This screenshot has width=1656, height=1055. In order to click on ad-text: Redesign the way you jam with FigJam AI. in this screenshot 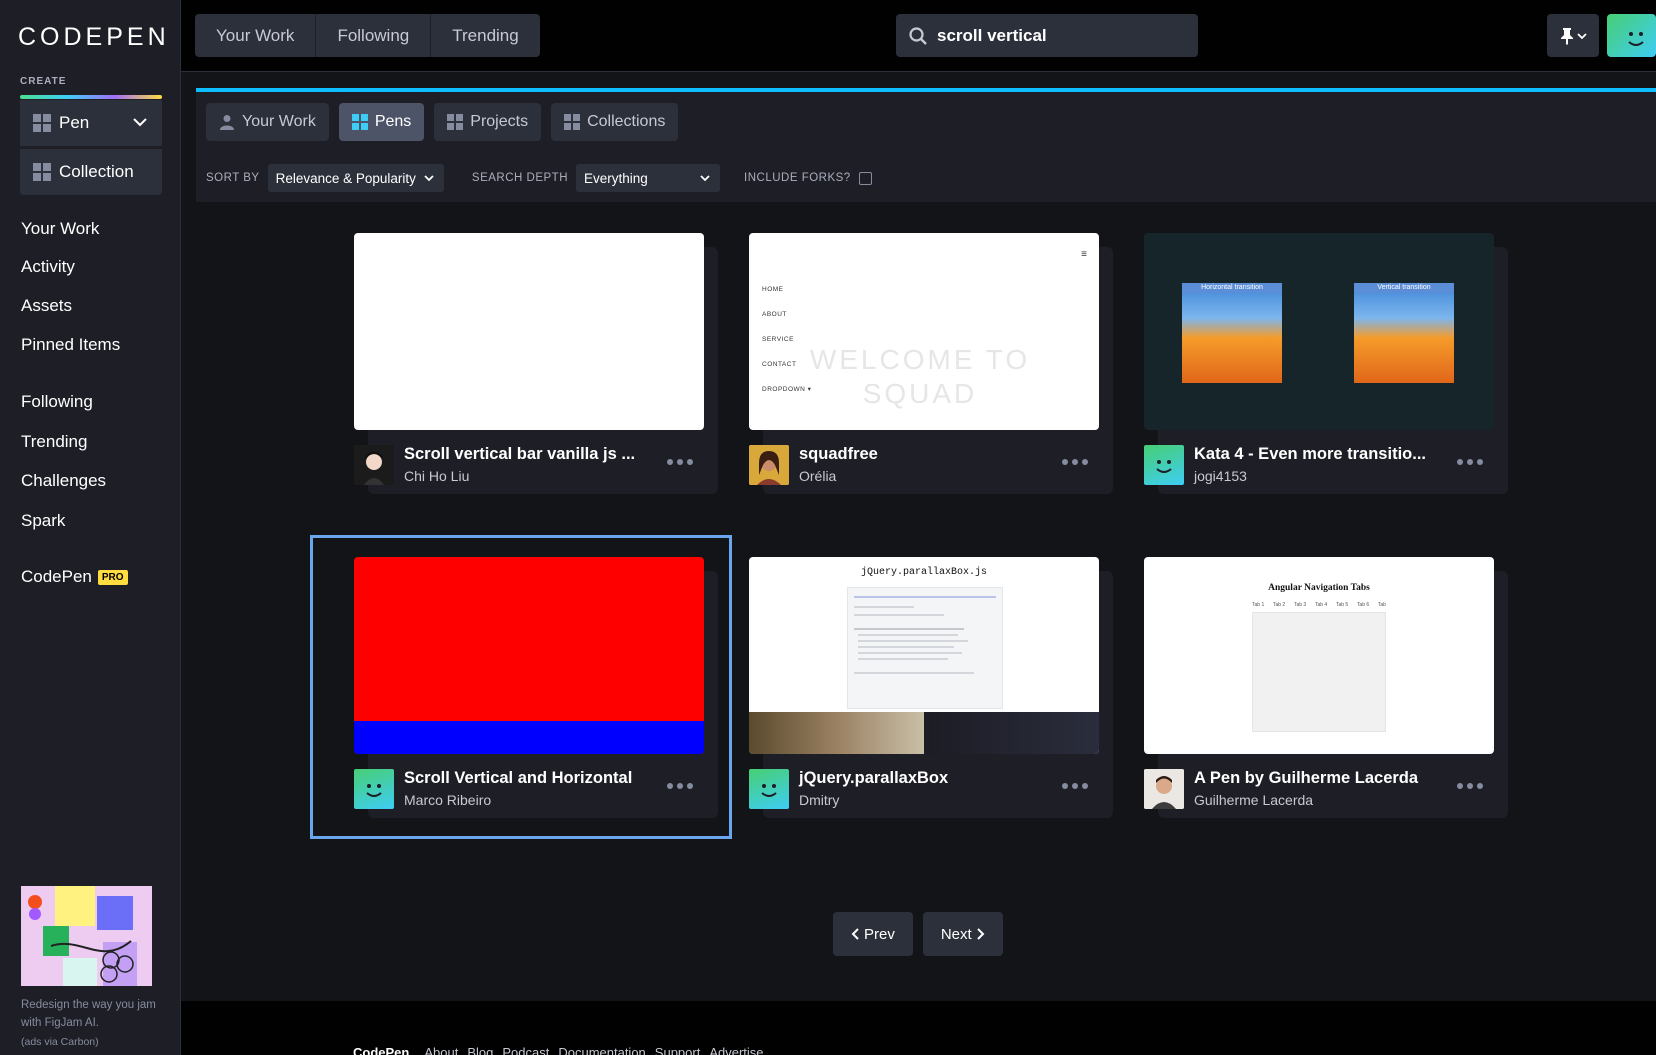, I will do `click(91, 1014)`.